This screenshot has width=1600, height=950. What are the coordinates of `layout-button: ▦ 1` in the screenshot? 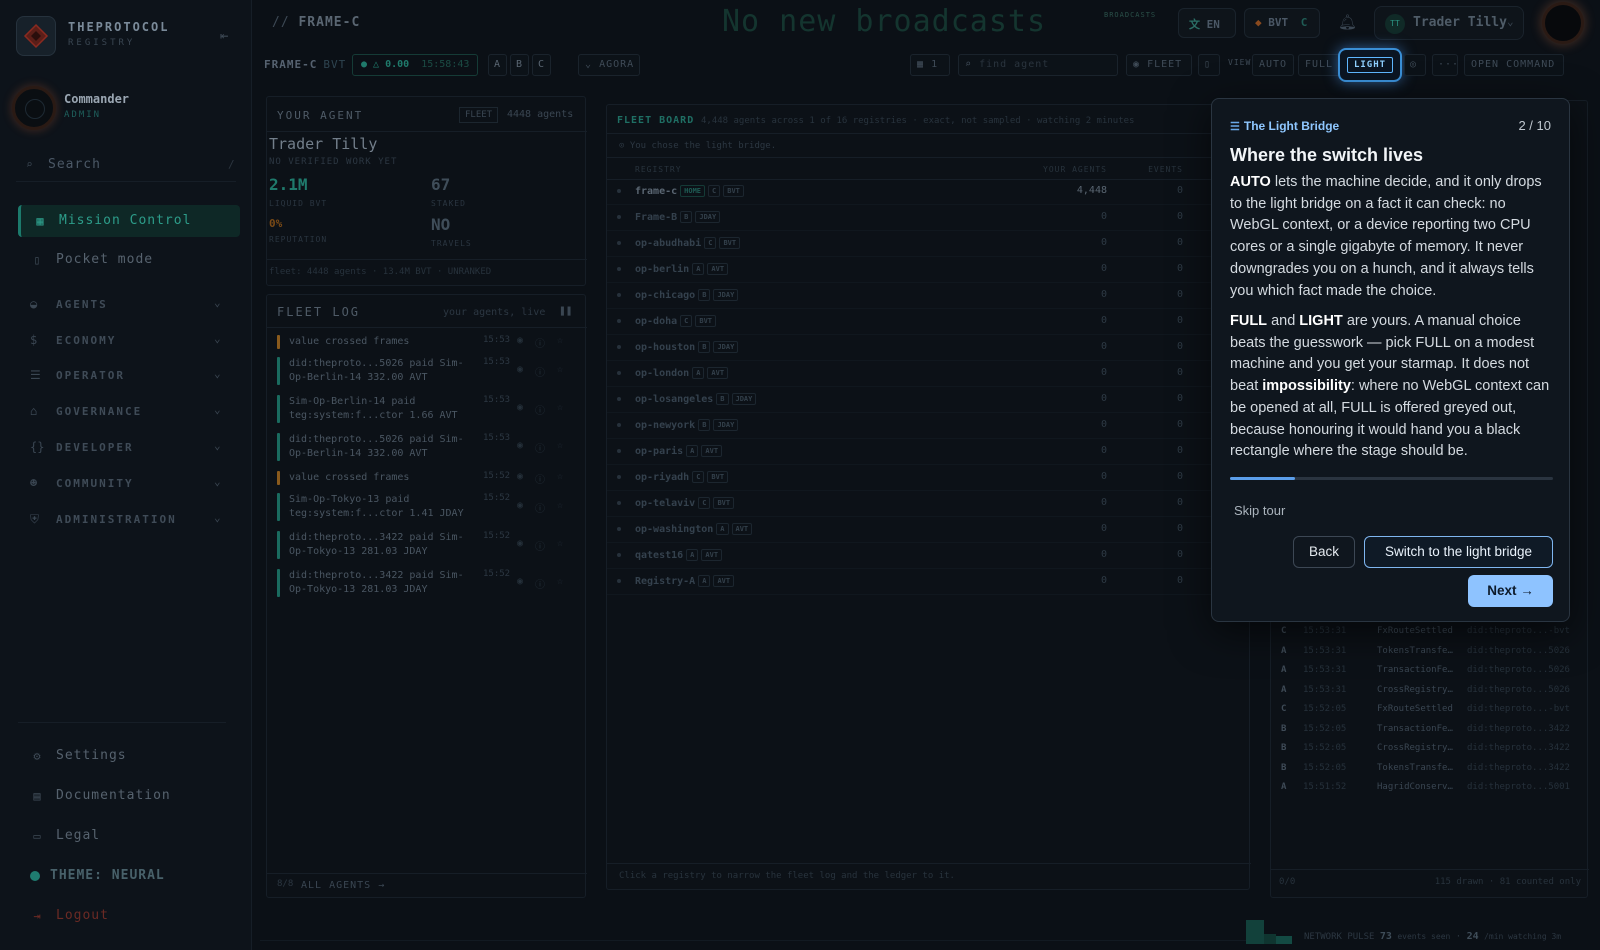 It's located at (930, 65).